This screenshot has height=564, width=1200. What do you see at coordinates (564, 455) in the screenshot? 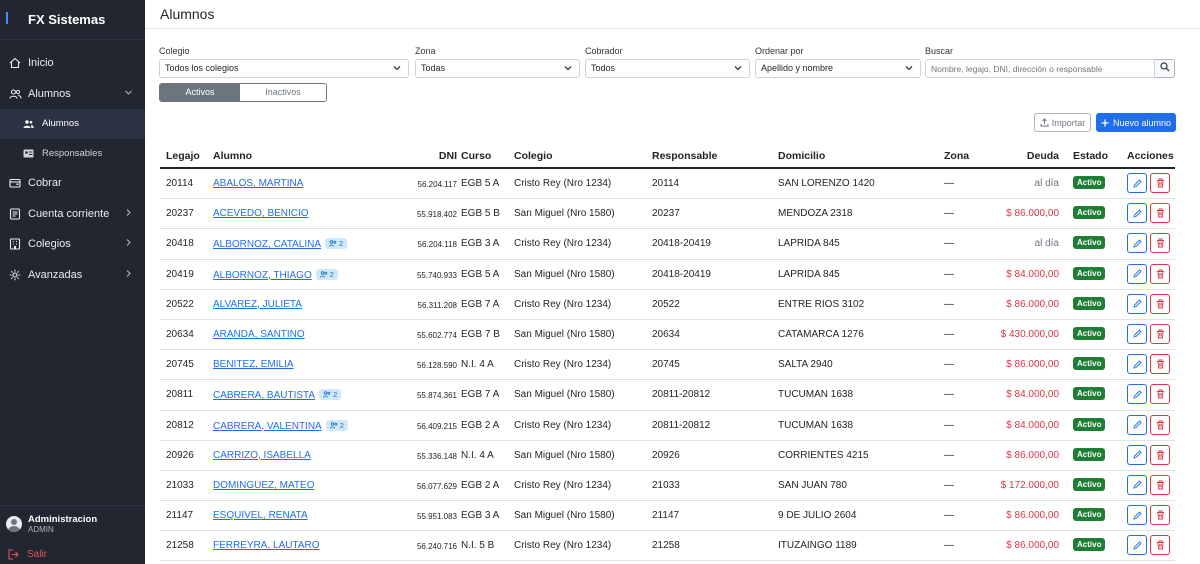
I see `cell-colegio: San Miguel (Nro 1580)` at bounding box center [564, 455].